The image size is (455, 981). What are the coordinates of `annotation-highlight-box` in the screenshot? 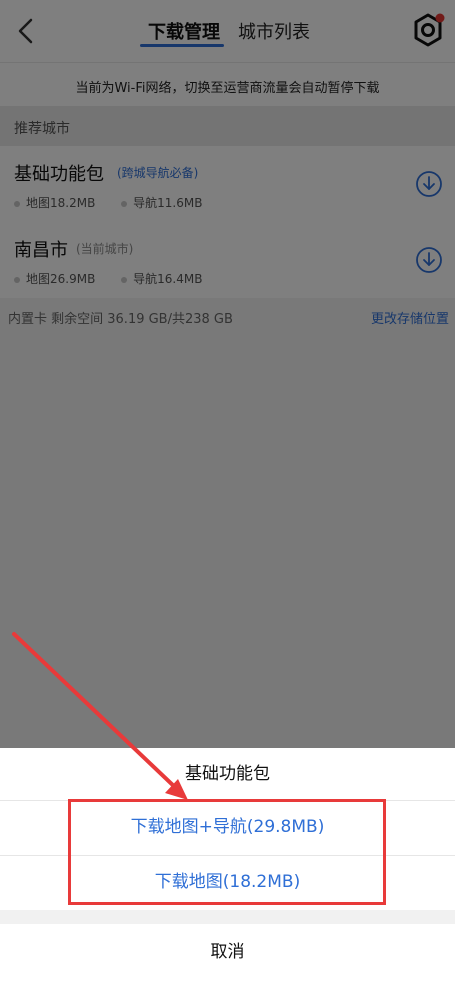 It's located at (227, 852).